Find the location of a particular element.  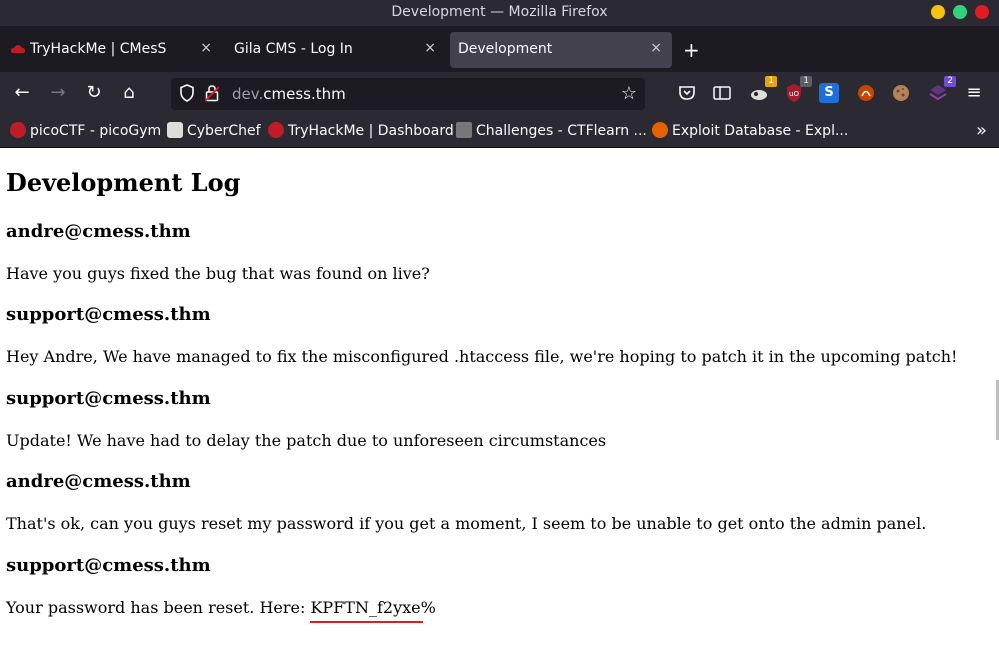

cookie-editor-icon is located at coordinates (901, 93).